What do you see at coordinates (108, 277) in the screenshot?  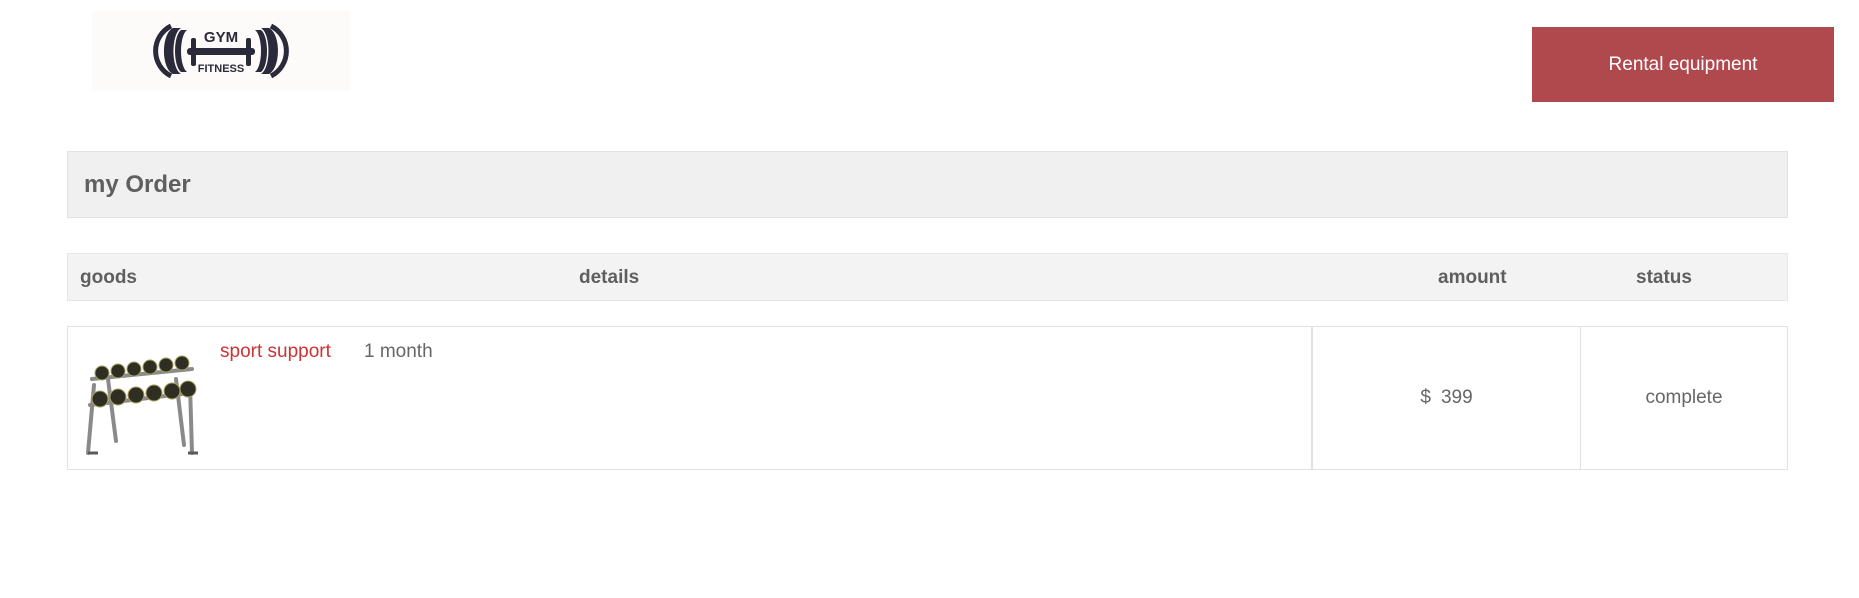 I see `column-header-goods: goods` at bounding box center [108, 277].